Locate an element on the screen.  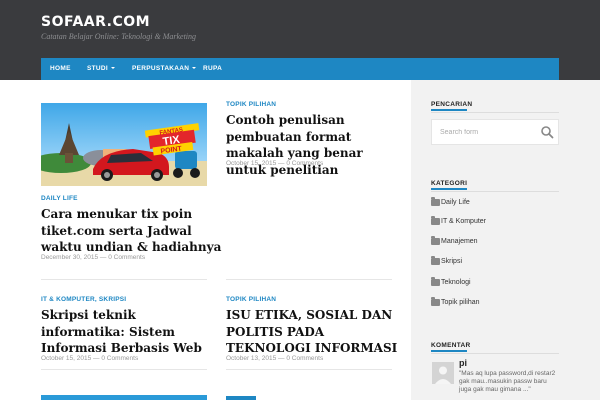
category-label: Topik pilihan is located at coordinates (460, 302).